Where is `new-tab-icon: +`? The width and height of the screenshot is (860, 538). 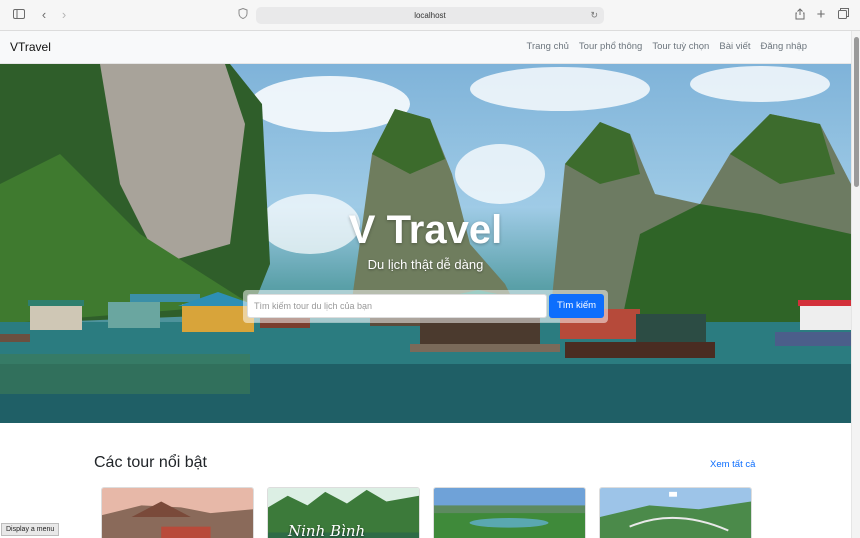
new-tab-icon: + is located at coordinates (821, 14).